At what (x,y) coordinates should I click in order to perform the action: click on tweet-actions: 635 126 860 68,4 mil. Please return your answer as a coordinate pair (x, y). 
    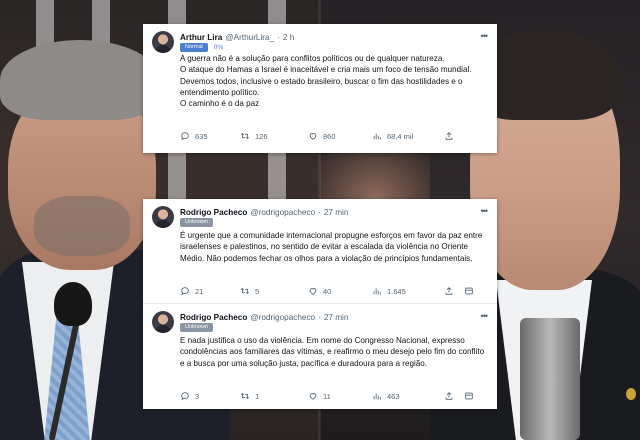
    Looking at the image, I should click on (333, 136).